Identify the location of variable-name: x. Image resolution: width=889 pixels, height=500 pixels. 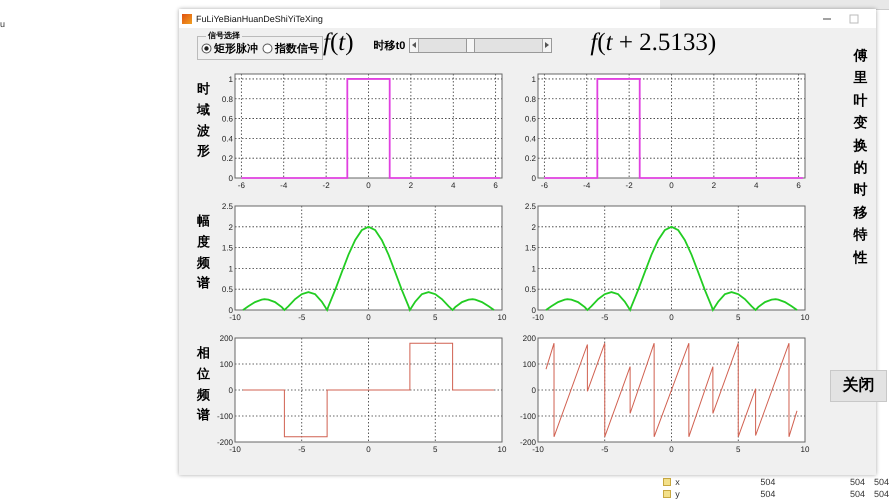
(678, 482).